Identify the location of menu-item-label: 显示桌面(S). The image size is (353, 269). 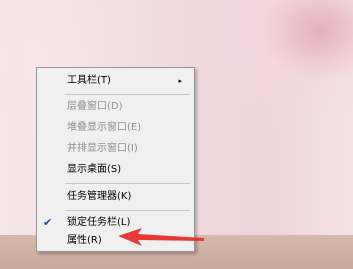
(94, 169).